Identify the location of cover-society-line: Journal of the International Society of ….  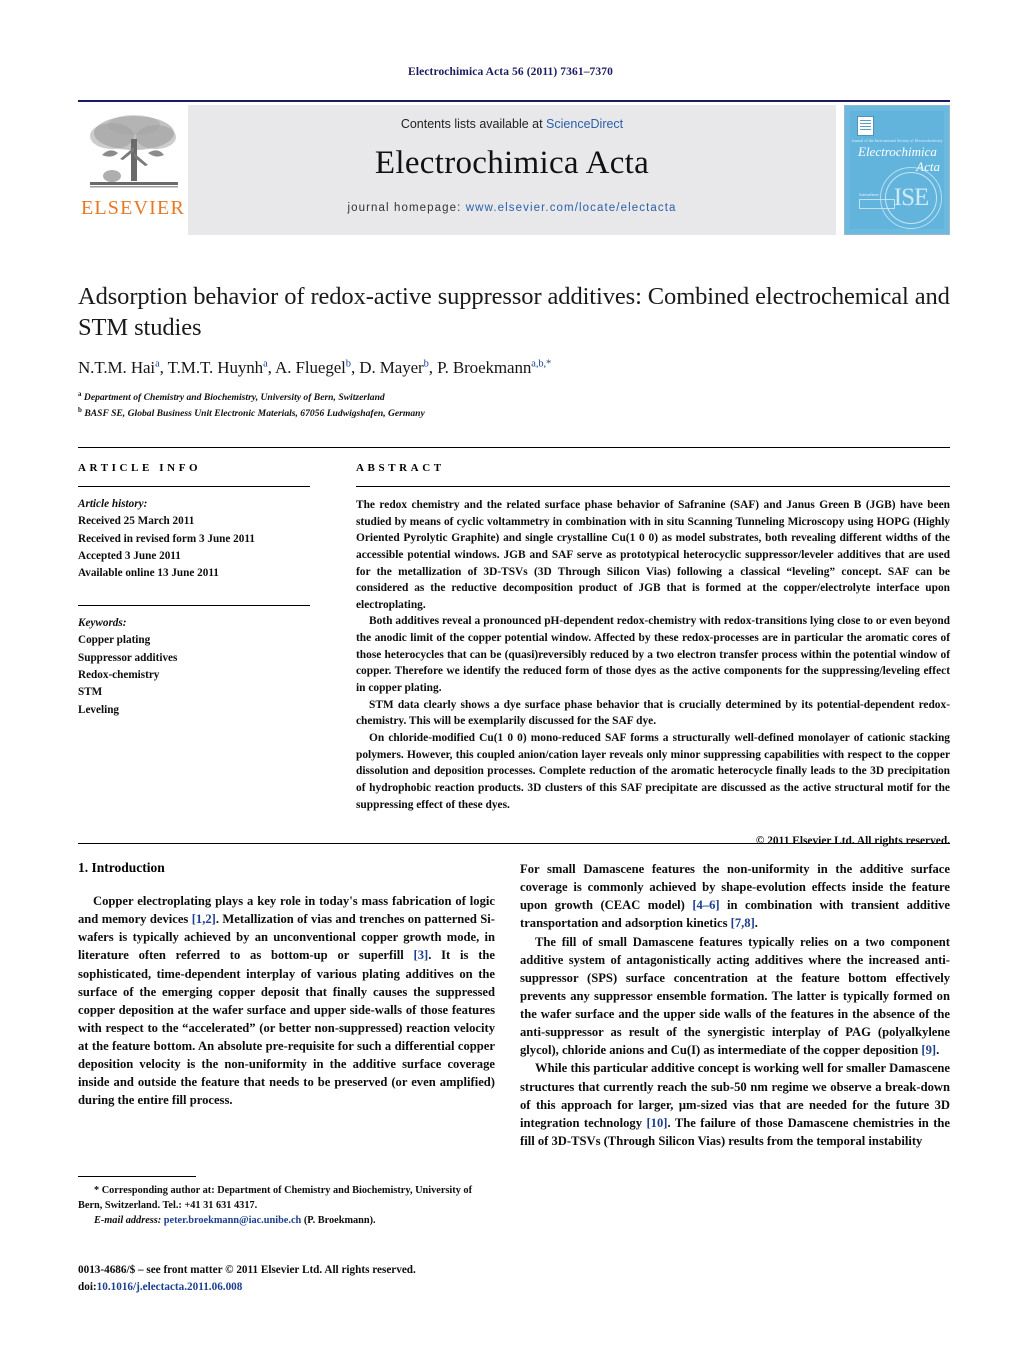
(897, 141).